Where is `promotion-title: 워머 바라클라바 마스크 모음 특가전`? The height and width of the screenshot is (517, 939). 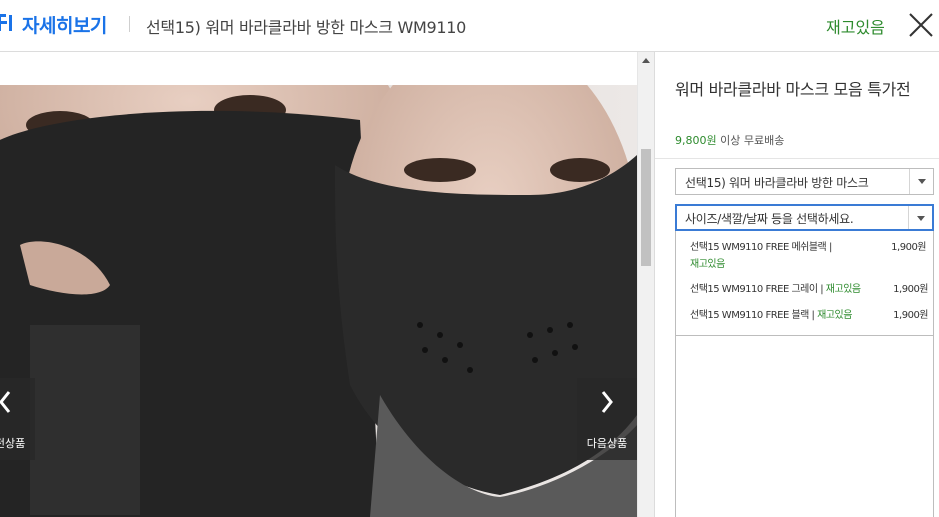 promotion-title: 워머 바라클라바 마스크 모음 특가전 is located at coordinates (793, 89).